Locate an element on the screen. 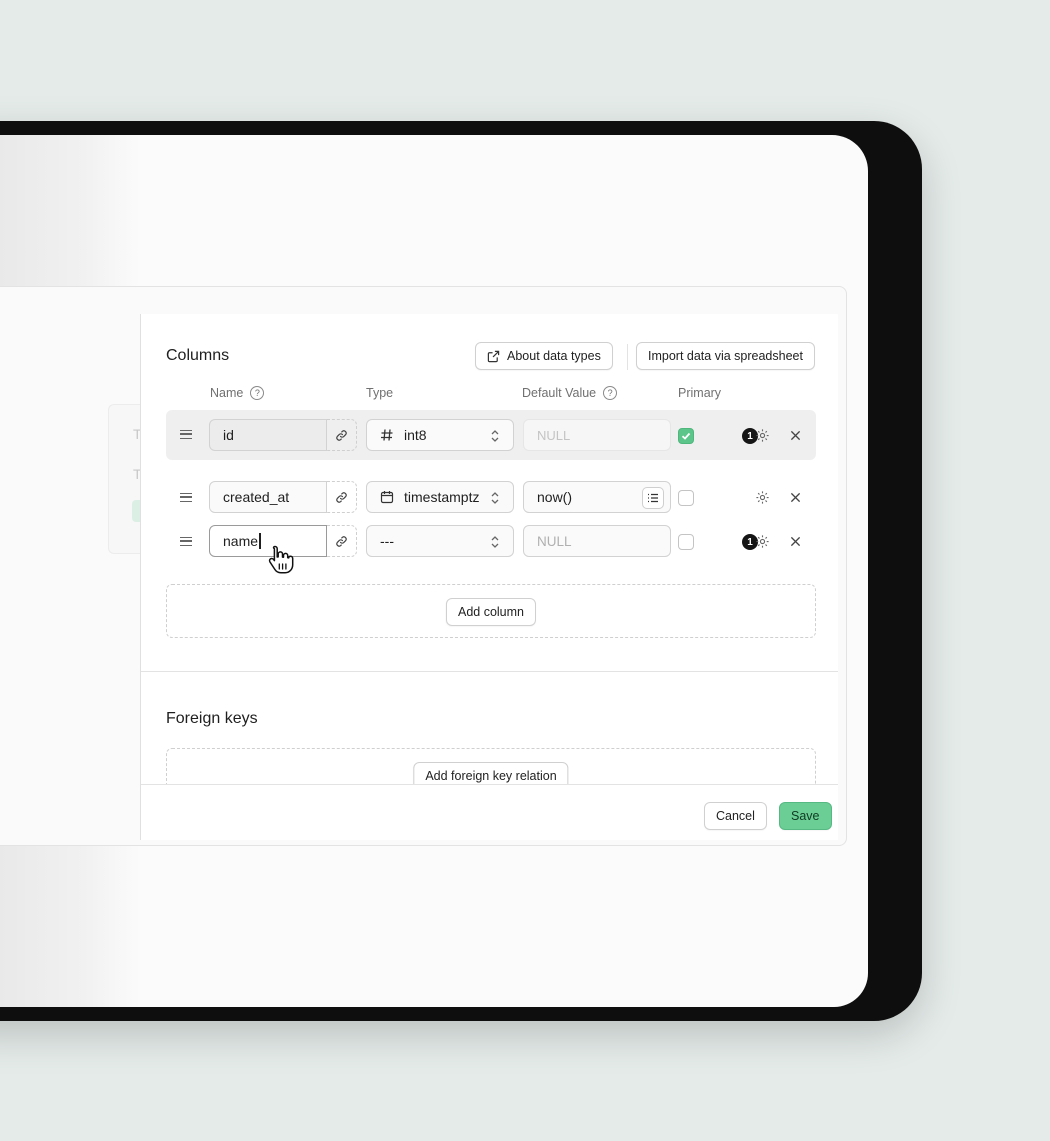 The width and height of the screenshot is (1050, 1141). list-icon is located at coordinates (653, 498).